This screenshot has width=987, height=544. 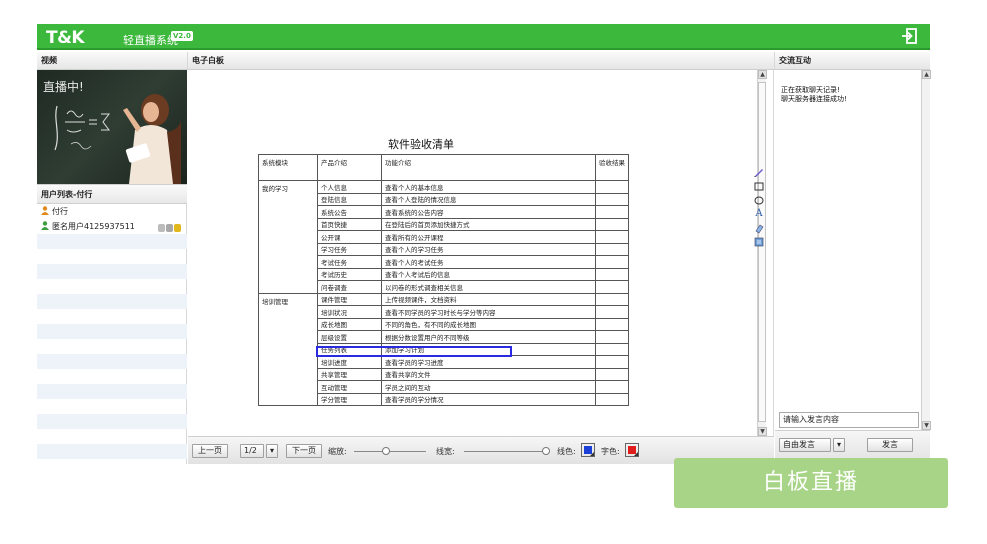 What do you see at coordinates (288, 167) in the screenshot?
I see `header-cell: 系统模块` at bounding box center [288, 167].